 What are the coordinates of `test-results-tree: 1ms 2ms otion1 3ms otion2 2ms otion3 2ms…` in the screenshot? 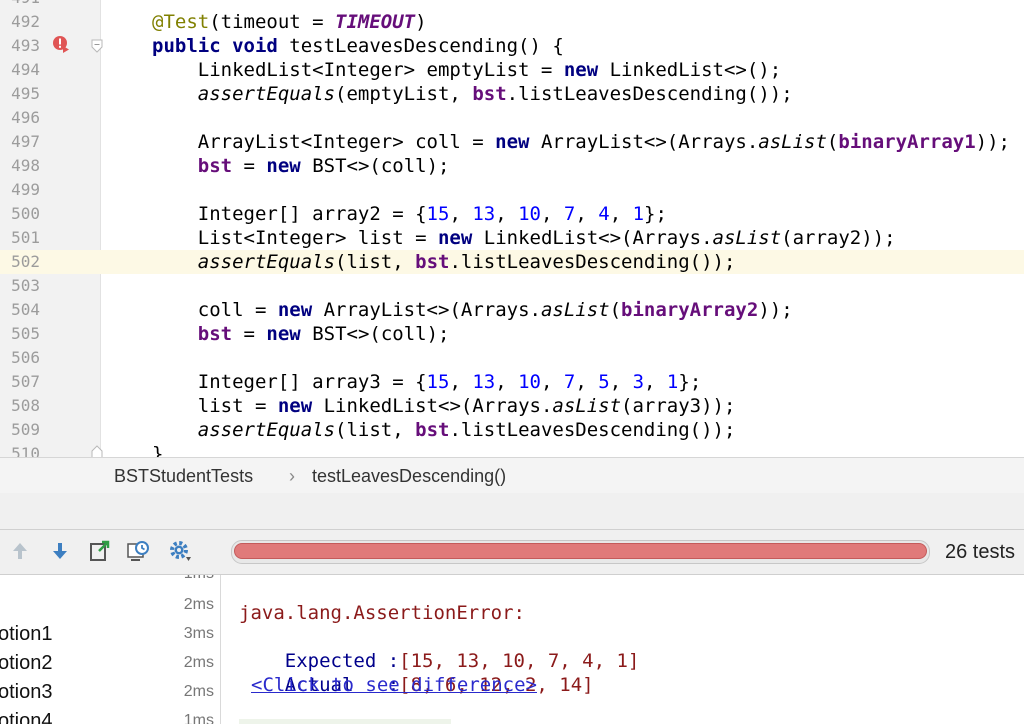 It's located at (110, 649).